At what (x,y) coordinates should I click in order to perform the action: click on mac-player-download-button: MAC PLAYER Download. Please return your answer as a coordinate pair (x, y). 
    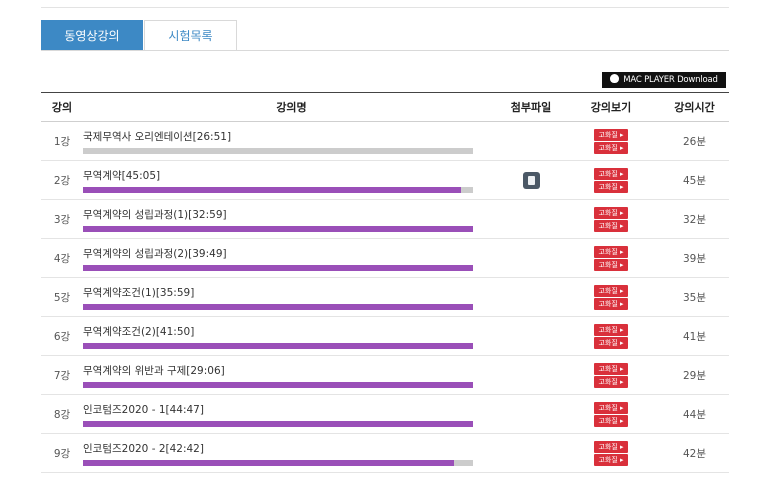
    Looking at the image, I should click on (664, 80).